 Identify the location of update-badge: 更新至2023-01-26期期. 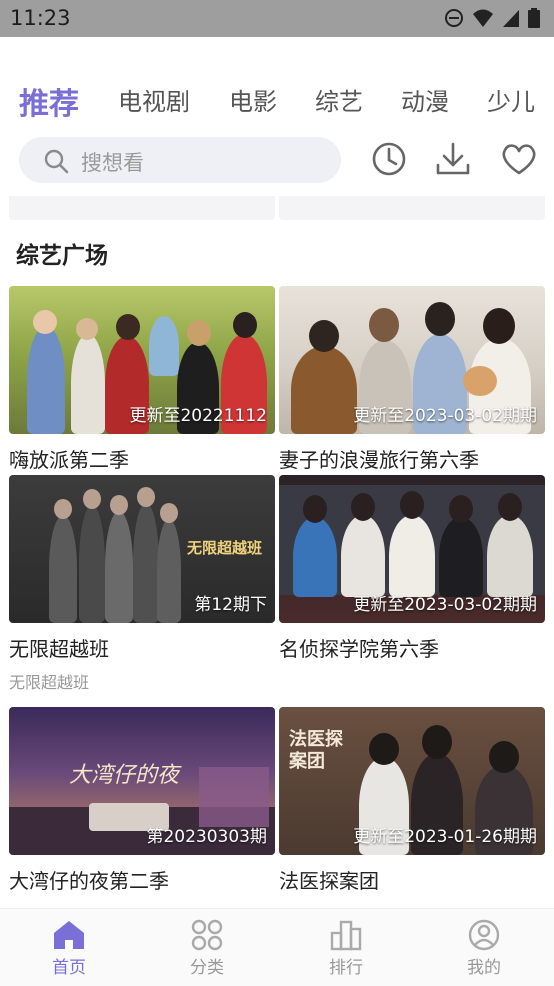
(445, 837).